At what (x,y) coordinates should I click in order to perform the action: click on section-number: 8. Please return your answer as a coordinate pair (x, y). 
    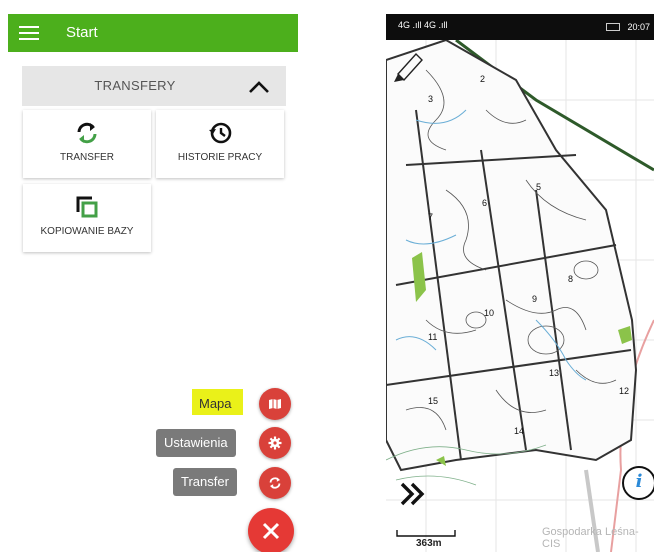
    Looking at the image, I should click on (570, 279).